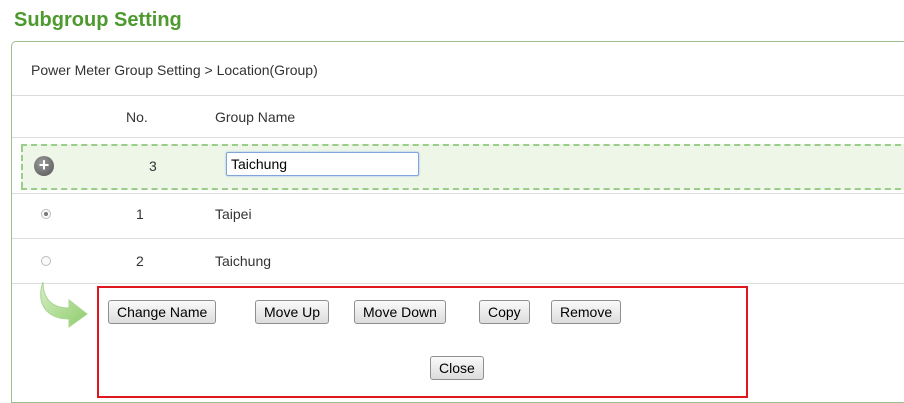 The image size is (904, 403). What do you see at coordinates (504, 312) in the screenshot?
I see `copy-button: Copy` at bounding box center [504, 312].